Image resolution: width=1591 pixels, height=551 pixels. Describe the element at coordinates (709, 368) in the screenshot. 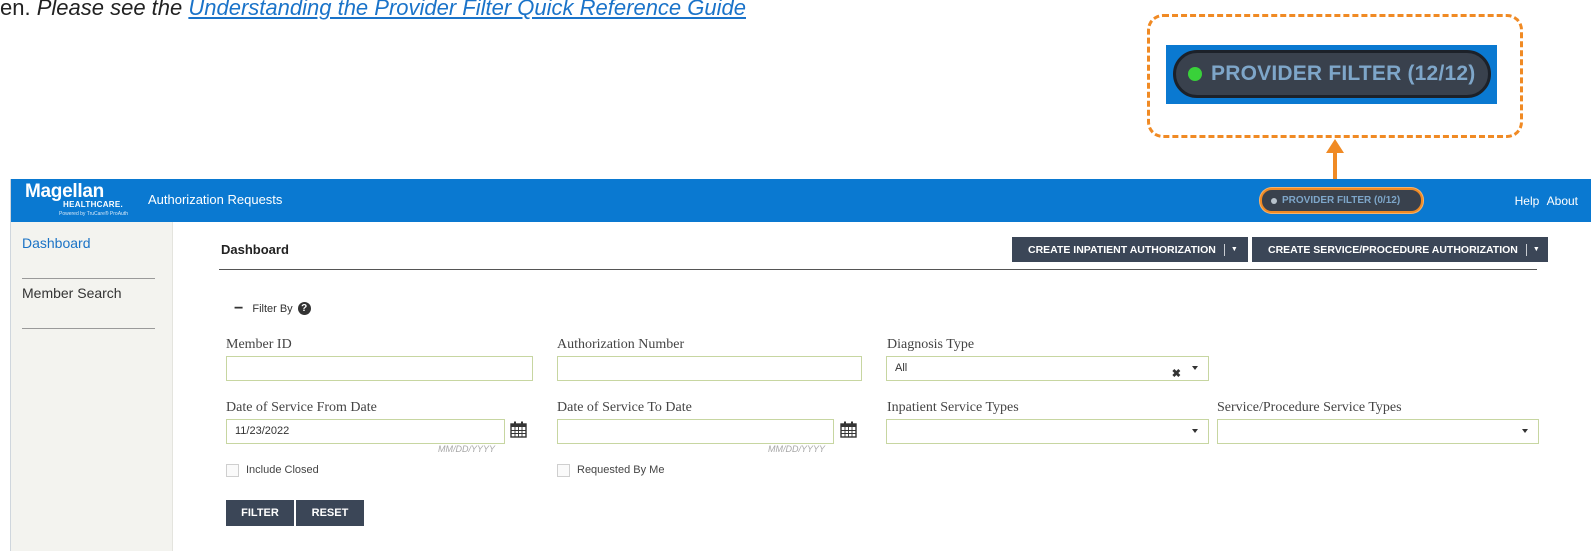

I see `authorization-number-input` at that location.